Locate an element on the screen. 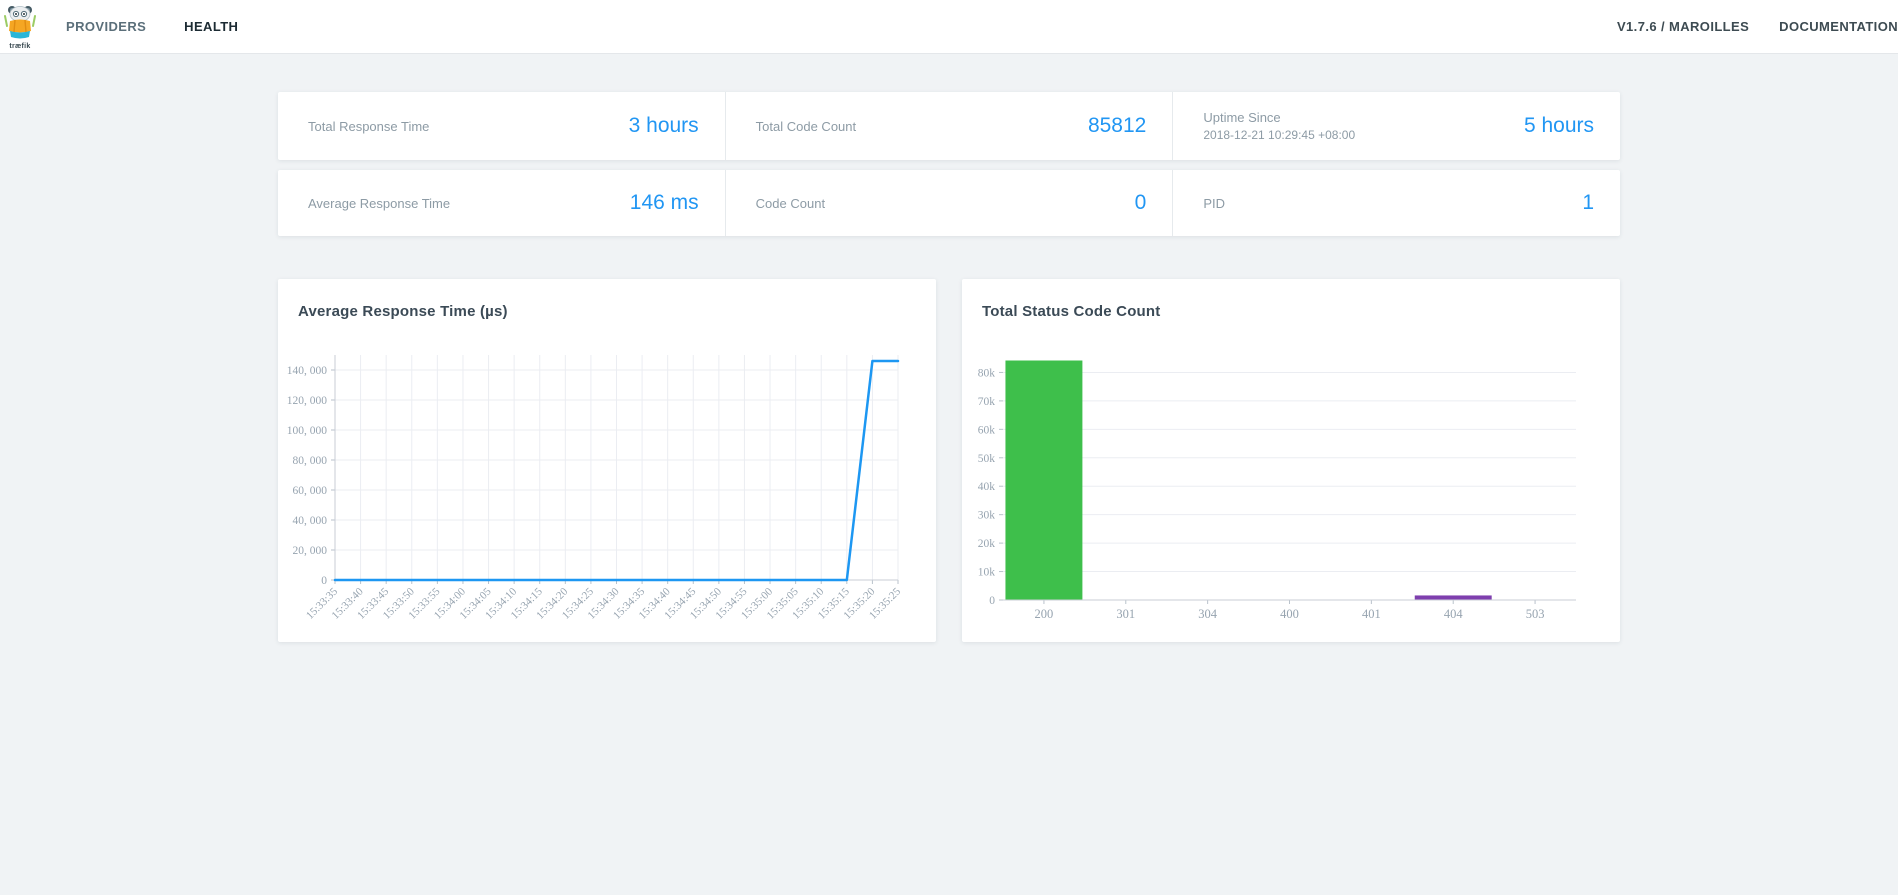  svg-text: 10k is located at coordinates (987, 573).